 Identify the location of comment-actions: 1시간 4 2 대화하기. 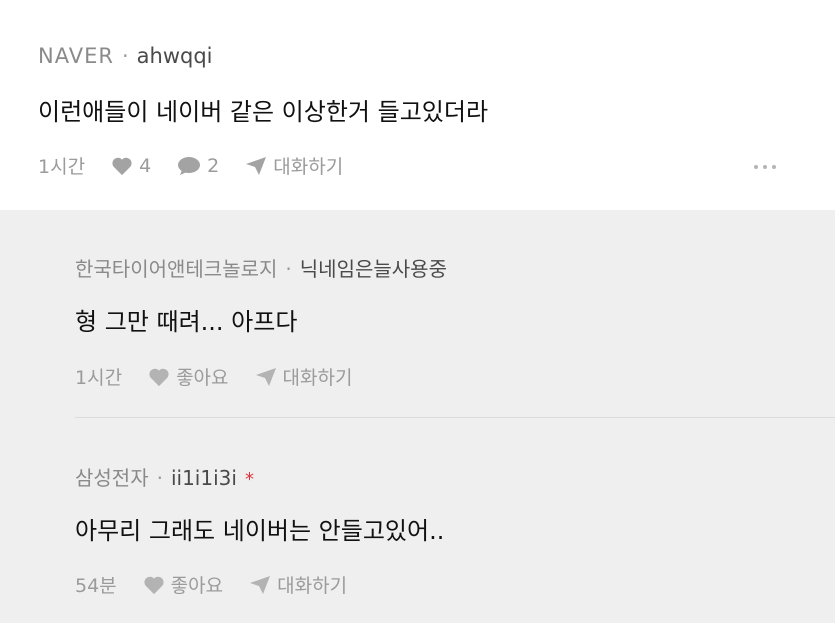
(203, 165).